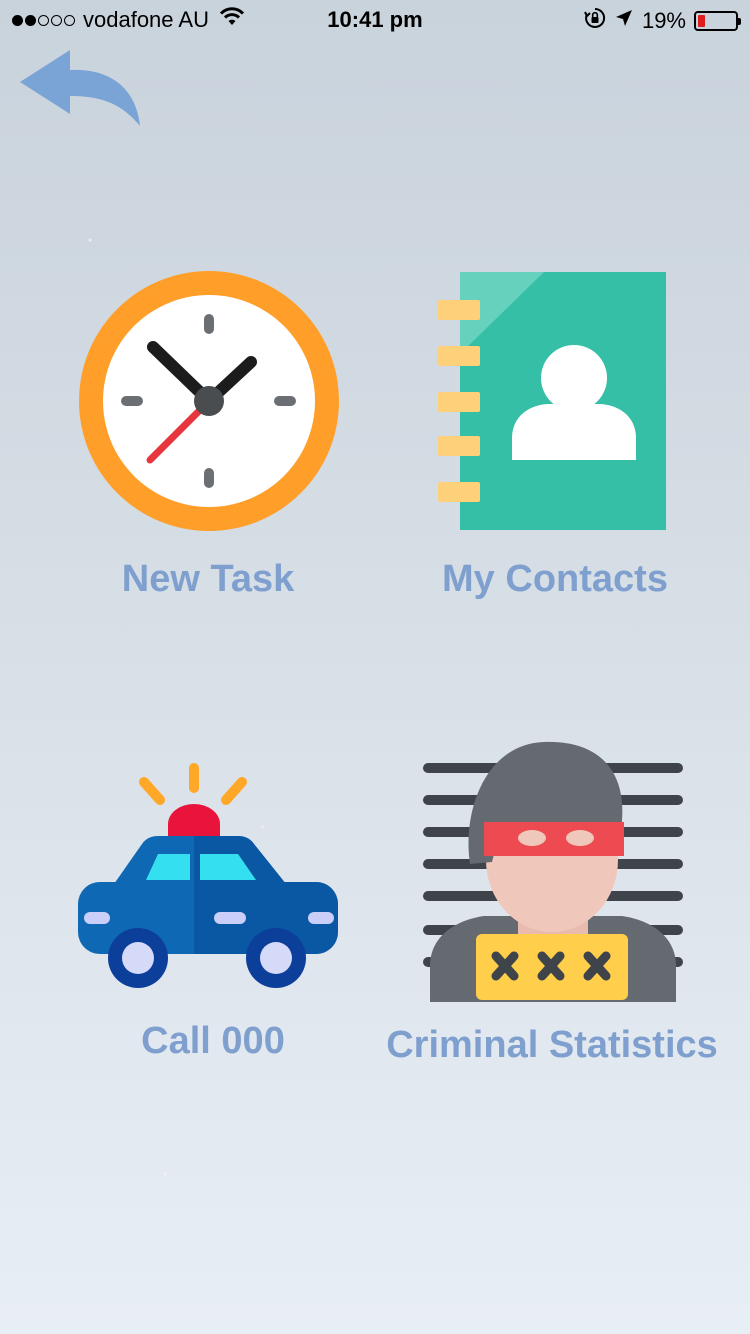 This screenshot has height=1334, width=750. Describe the element at coordinates (209, 401) in the screenshot. I see `clock-icon` at that location.